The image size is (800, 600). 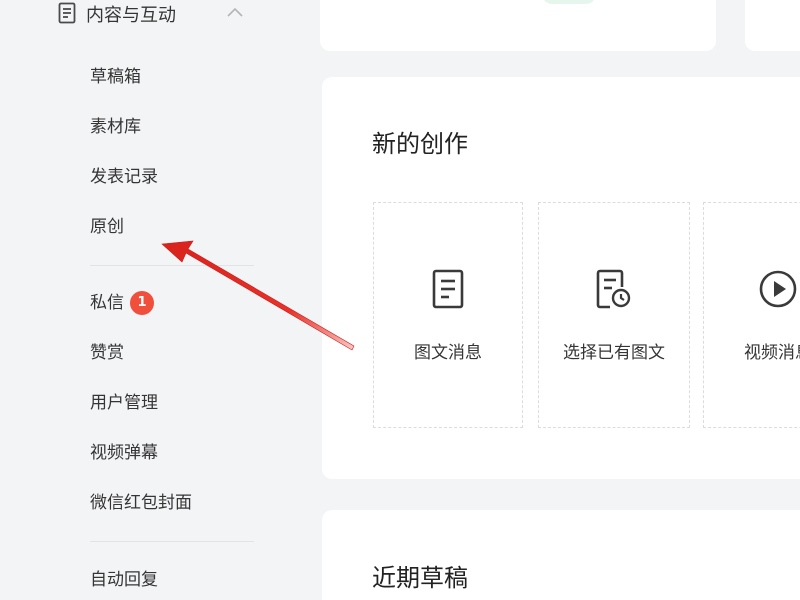 What do you see at coordinates (614, 353) in the screenshot?
I see `tile-label: 选择已有图文` at bounding box center [614, 353].